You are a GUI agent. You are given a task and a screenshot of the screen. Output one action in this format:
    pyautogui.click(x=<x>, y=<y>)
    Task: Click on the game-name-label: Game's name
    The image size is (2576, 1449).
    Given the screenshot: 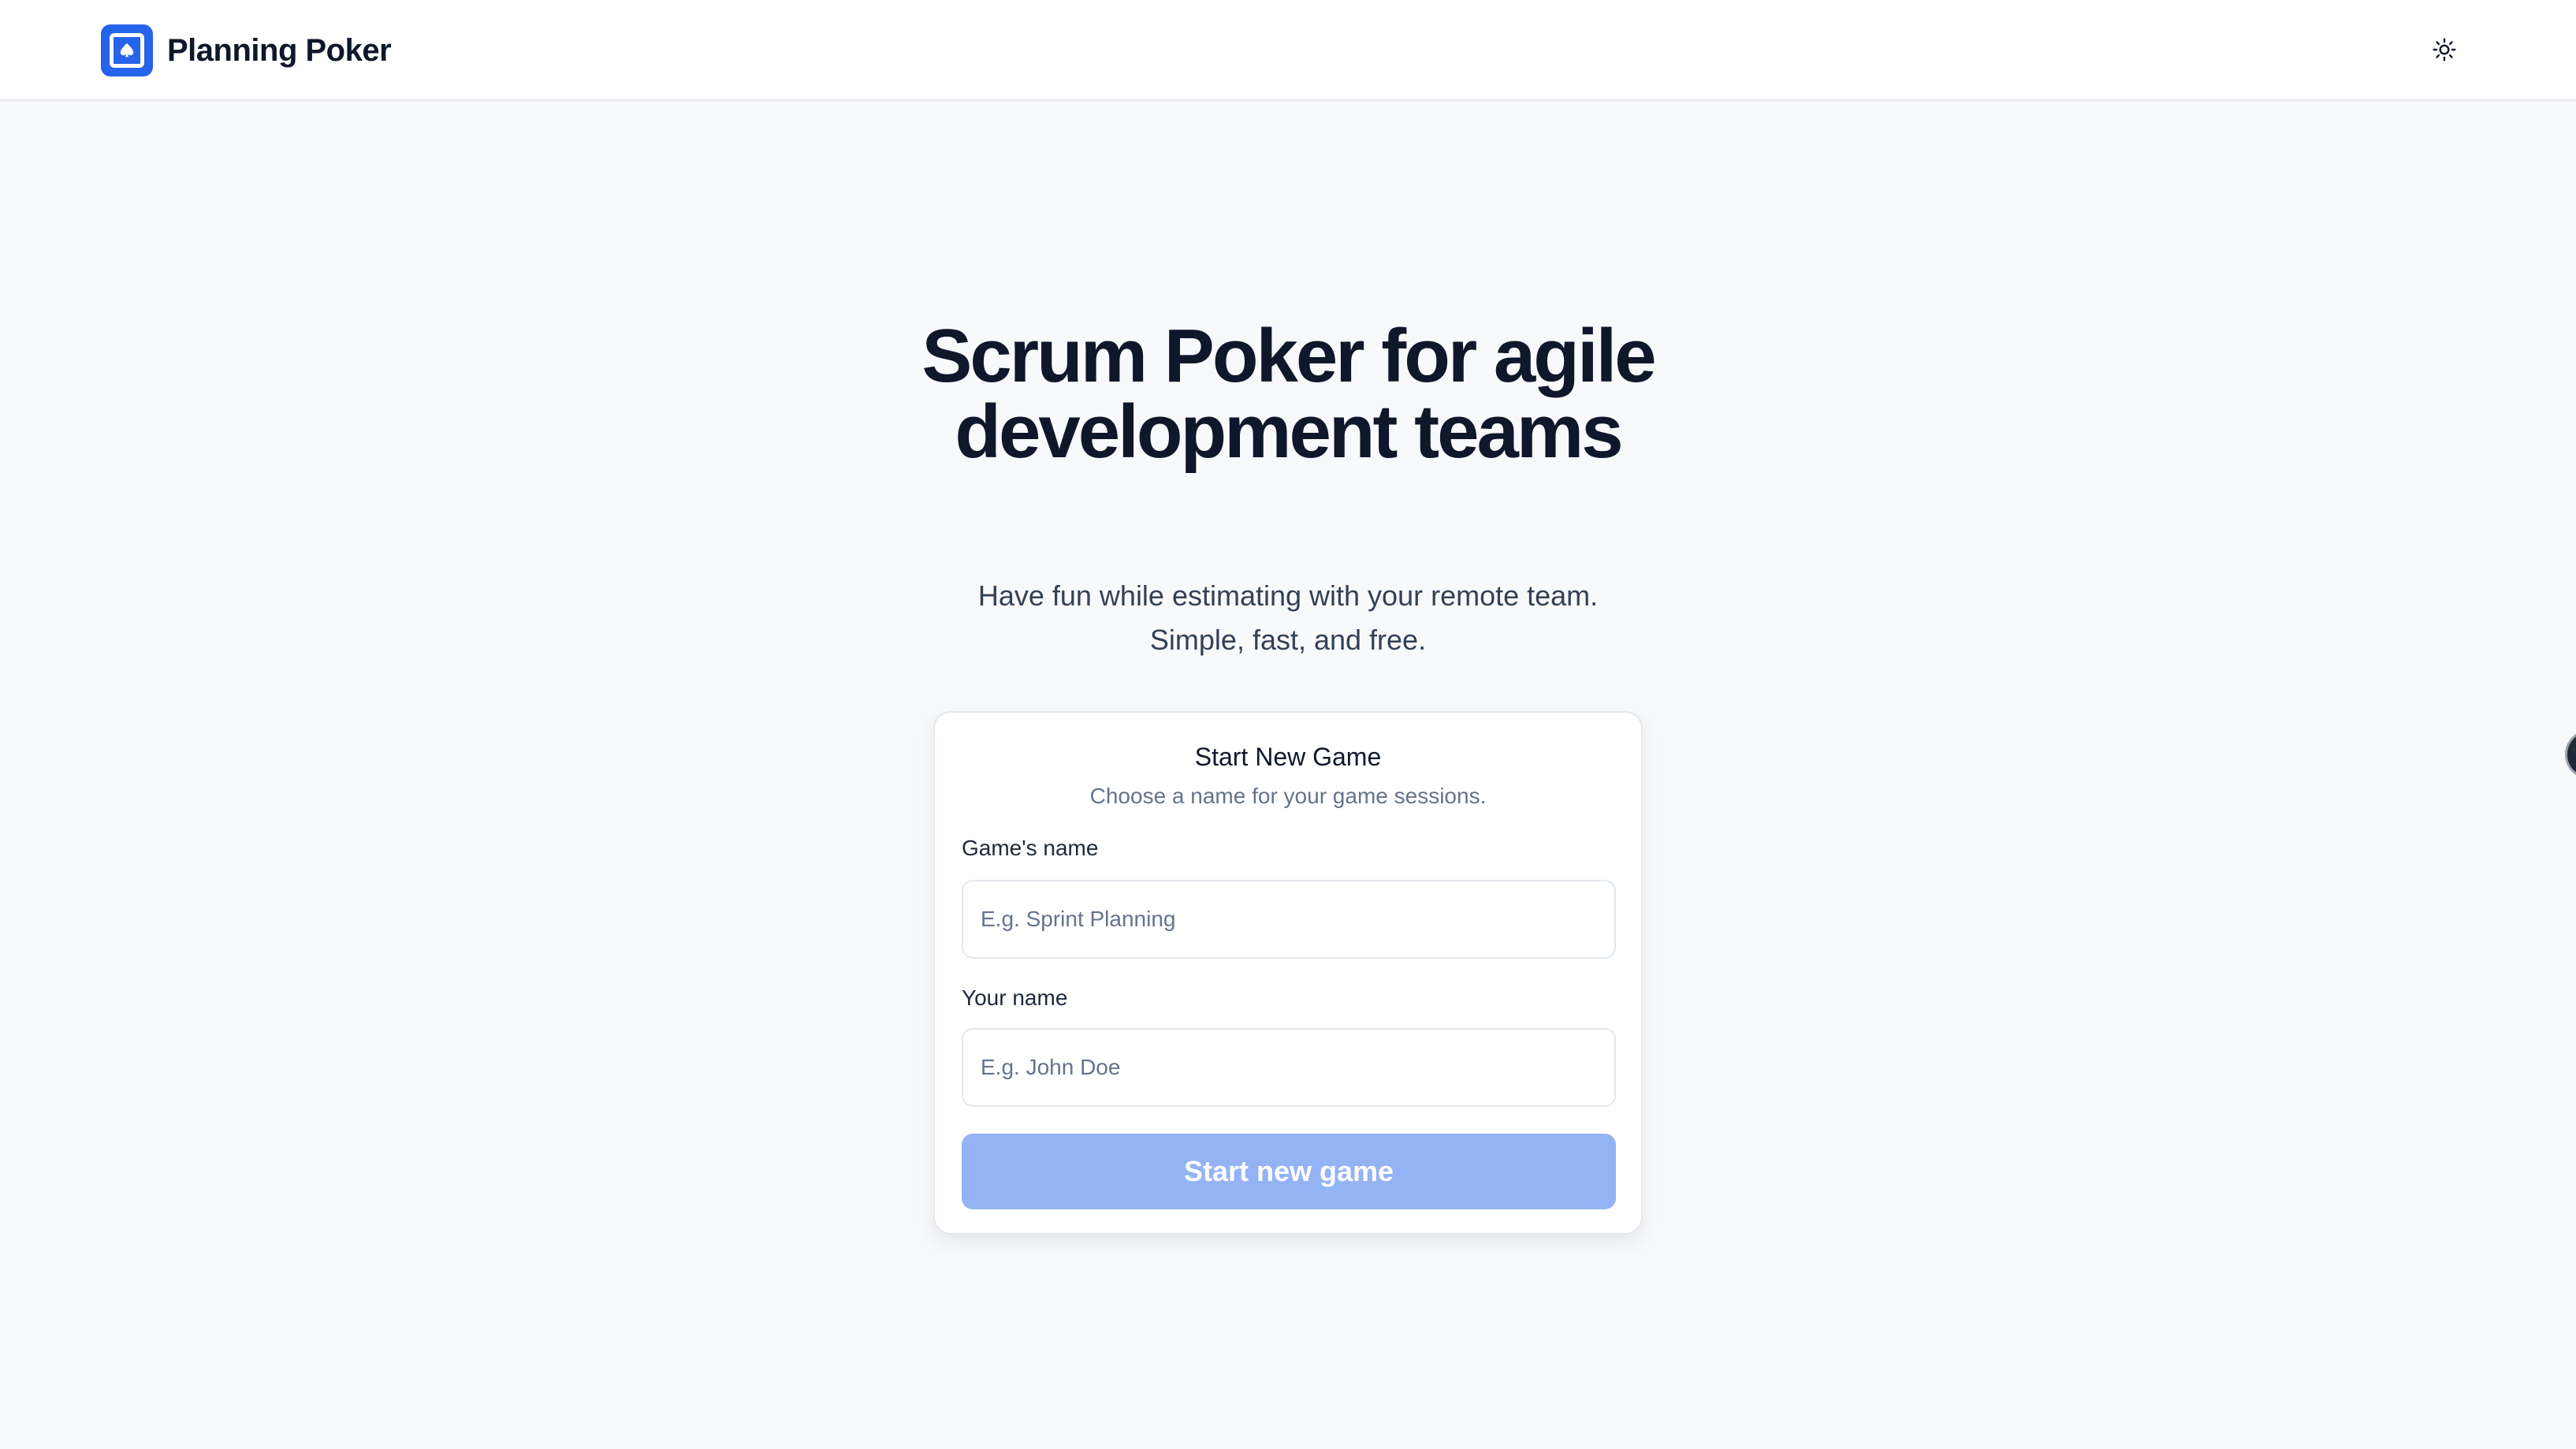 What is the action you would take?
    pyautogui.click(x=1030, y=848)
    